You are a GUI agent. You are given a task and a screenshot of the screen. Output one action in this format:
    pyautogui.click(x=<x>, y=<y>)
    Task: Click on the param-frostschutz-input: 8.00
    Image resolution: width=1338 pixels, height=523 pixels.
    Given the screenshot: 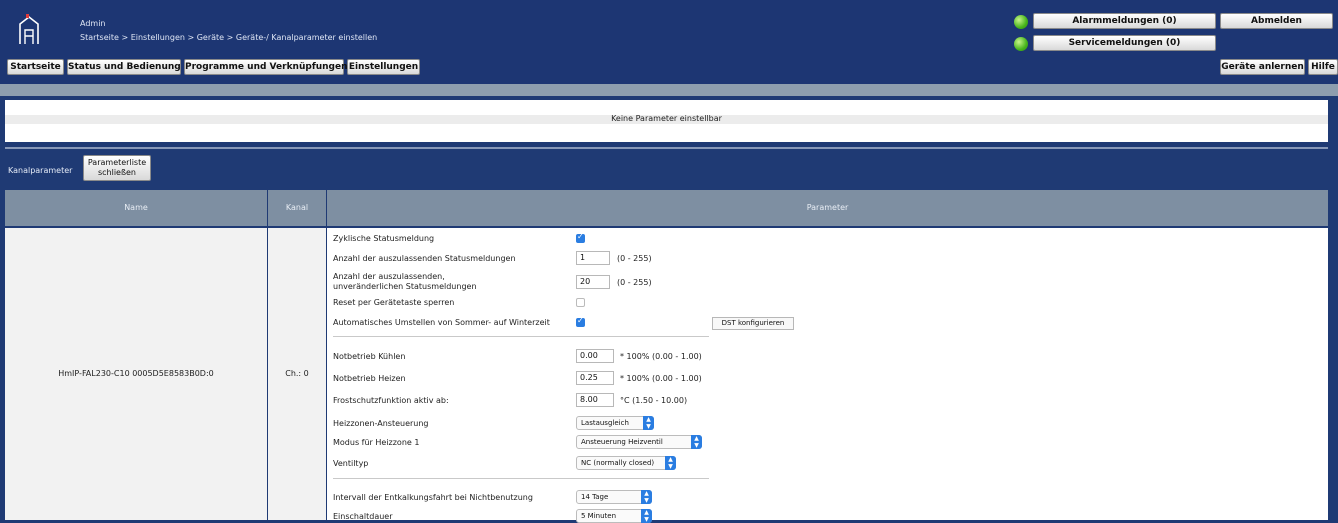 What is the action you would take?
    pyautogui.click(x=595, y=400)
    